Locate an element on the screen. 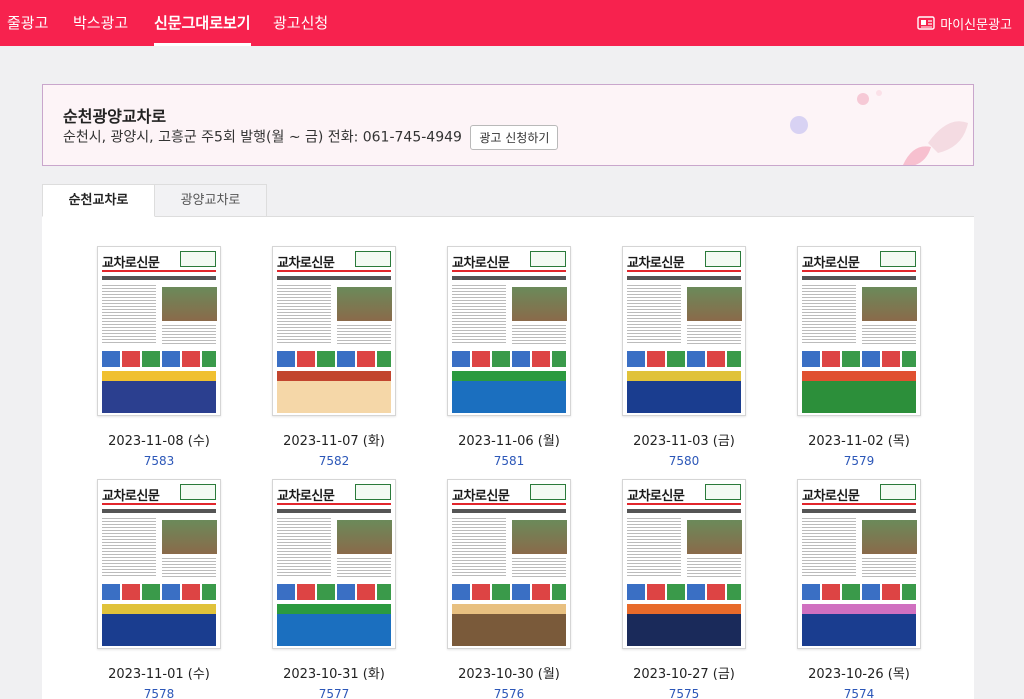 The height and width of the screenshot is (699, 1024). my-newspaper-ads-link: 마이신문광고 is located at coordinates (964, 23).